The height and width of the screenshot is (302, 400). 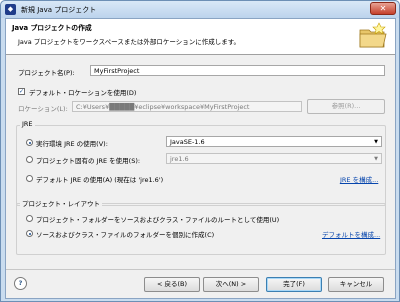 I want to click on banner-description: Java プロジェクトをワークスペースまたは外部ロケーションに作成します。, so click(x=129, y=42).